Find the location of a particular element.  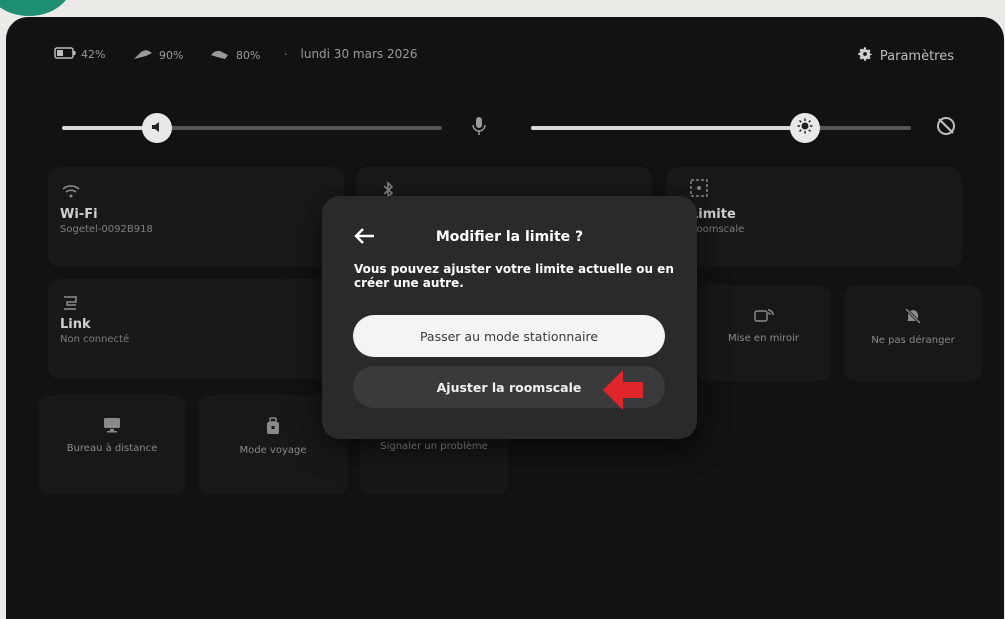

cast-icon is located at coordinates (763, 315).